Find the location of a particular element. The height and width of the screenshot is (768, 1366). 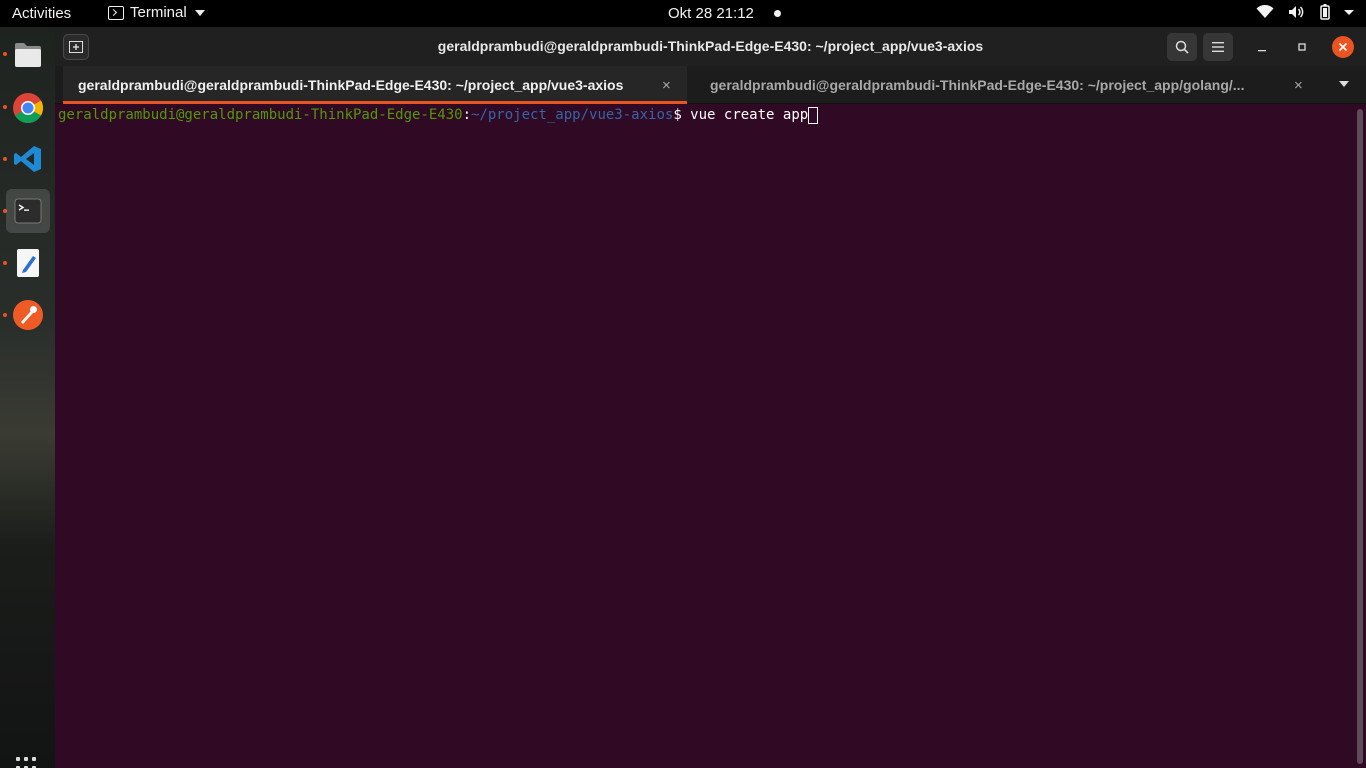

chrome-icon is located at coordinates (28, 108).